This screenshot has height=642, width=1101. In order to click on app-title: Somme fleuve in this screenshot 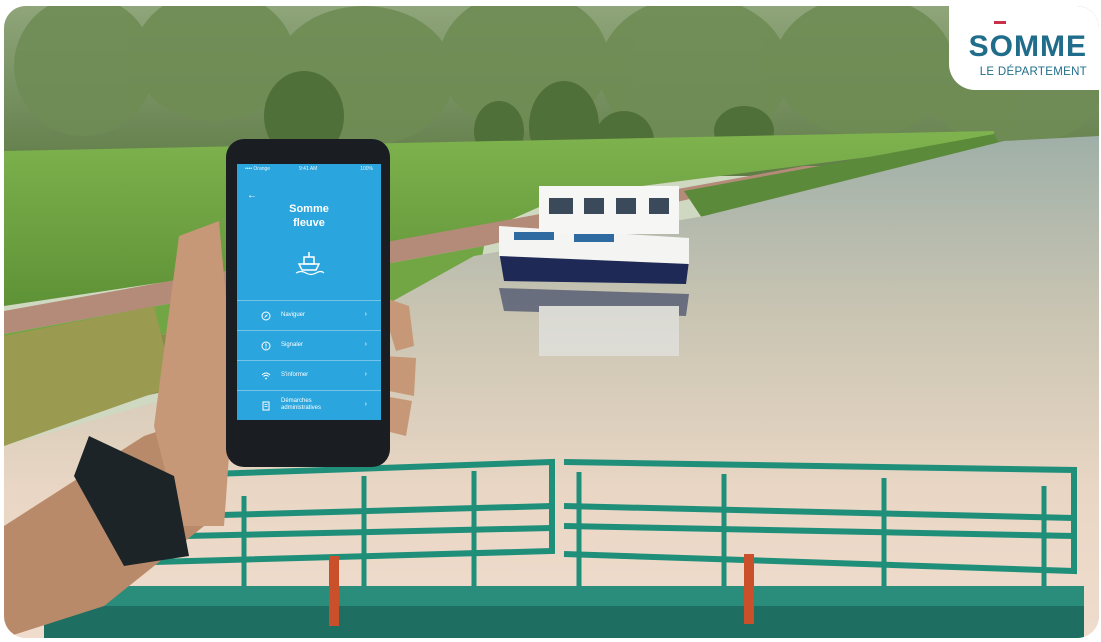, I will do `click(309, 216)`.